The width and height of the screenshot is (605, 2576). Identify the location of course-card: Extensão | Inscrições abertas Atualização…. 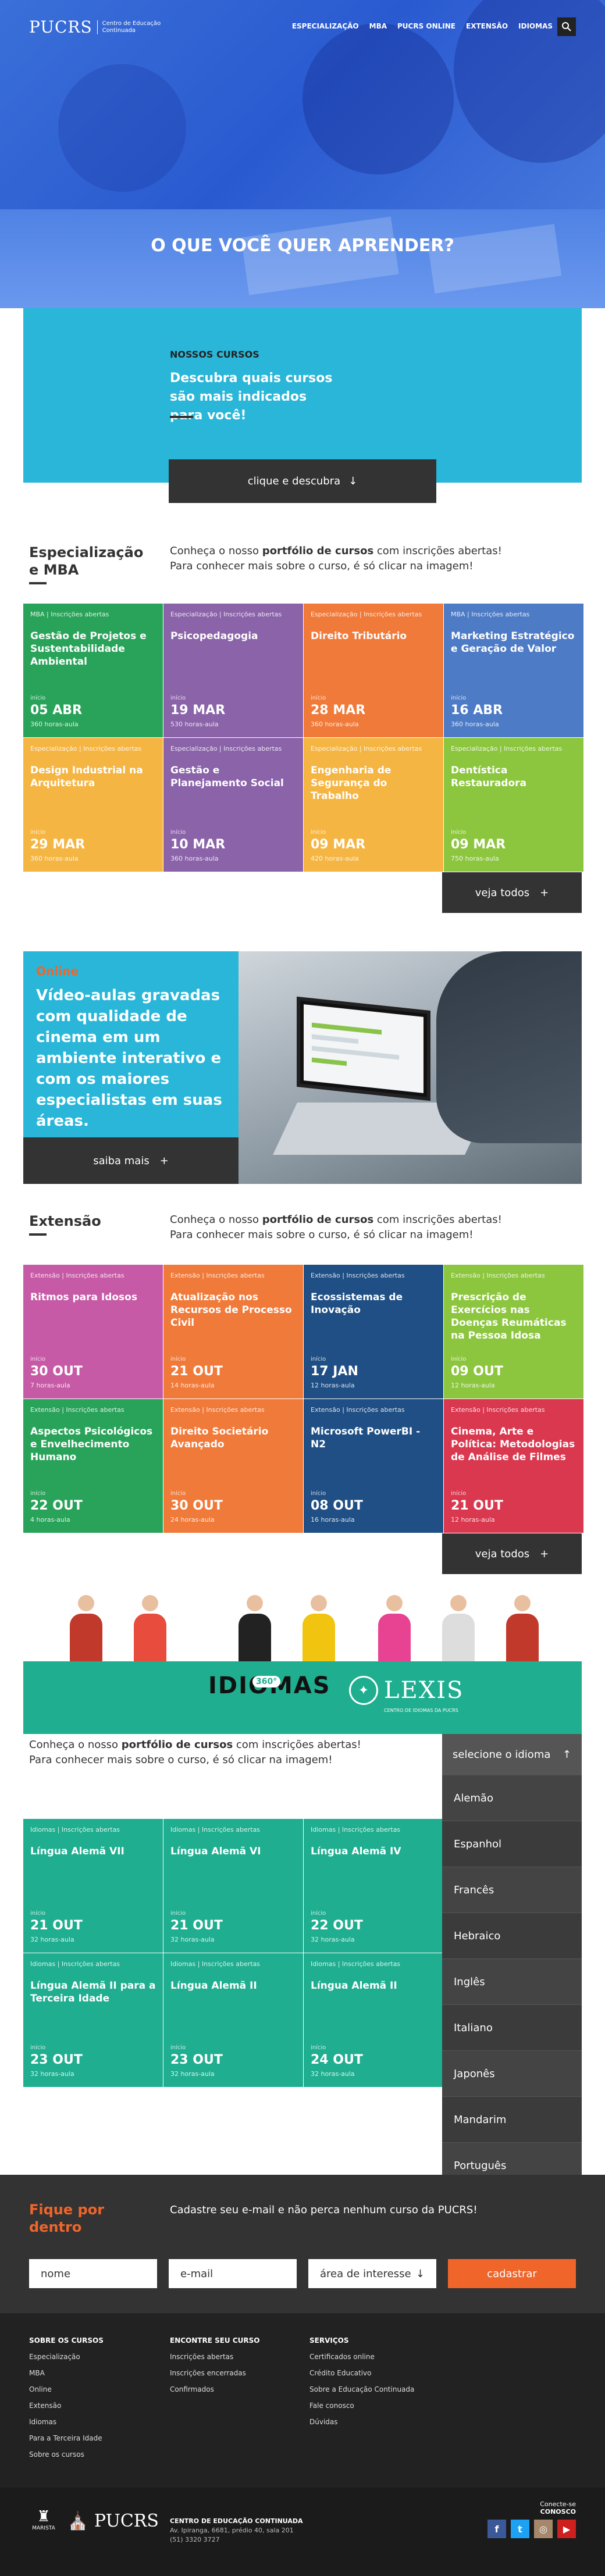
(233, 1332).